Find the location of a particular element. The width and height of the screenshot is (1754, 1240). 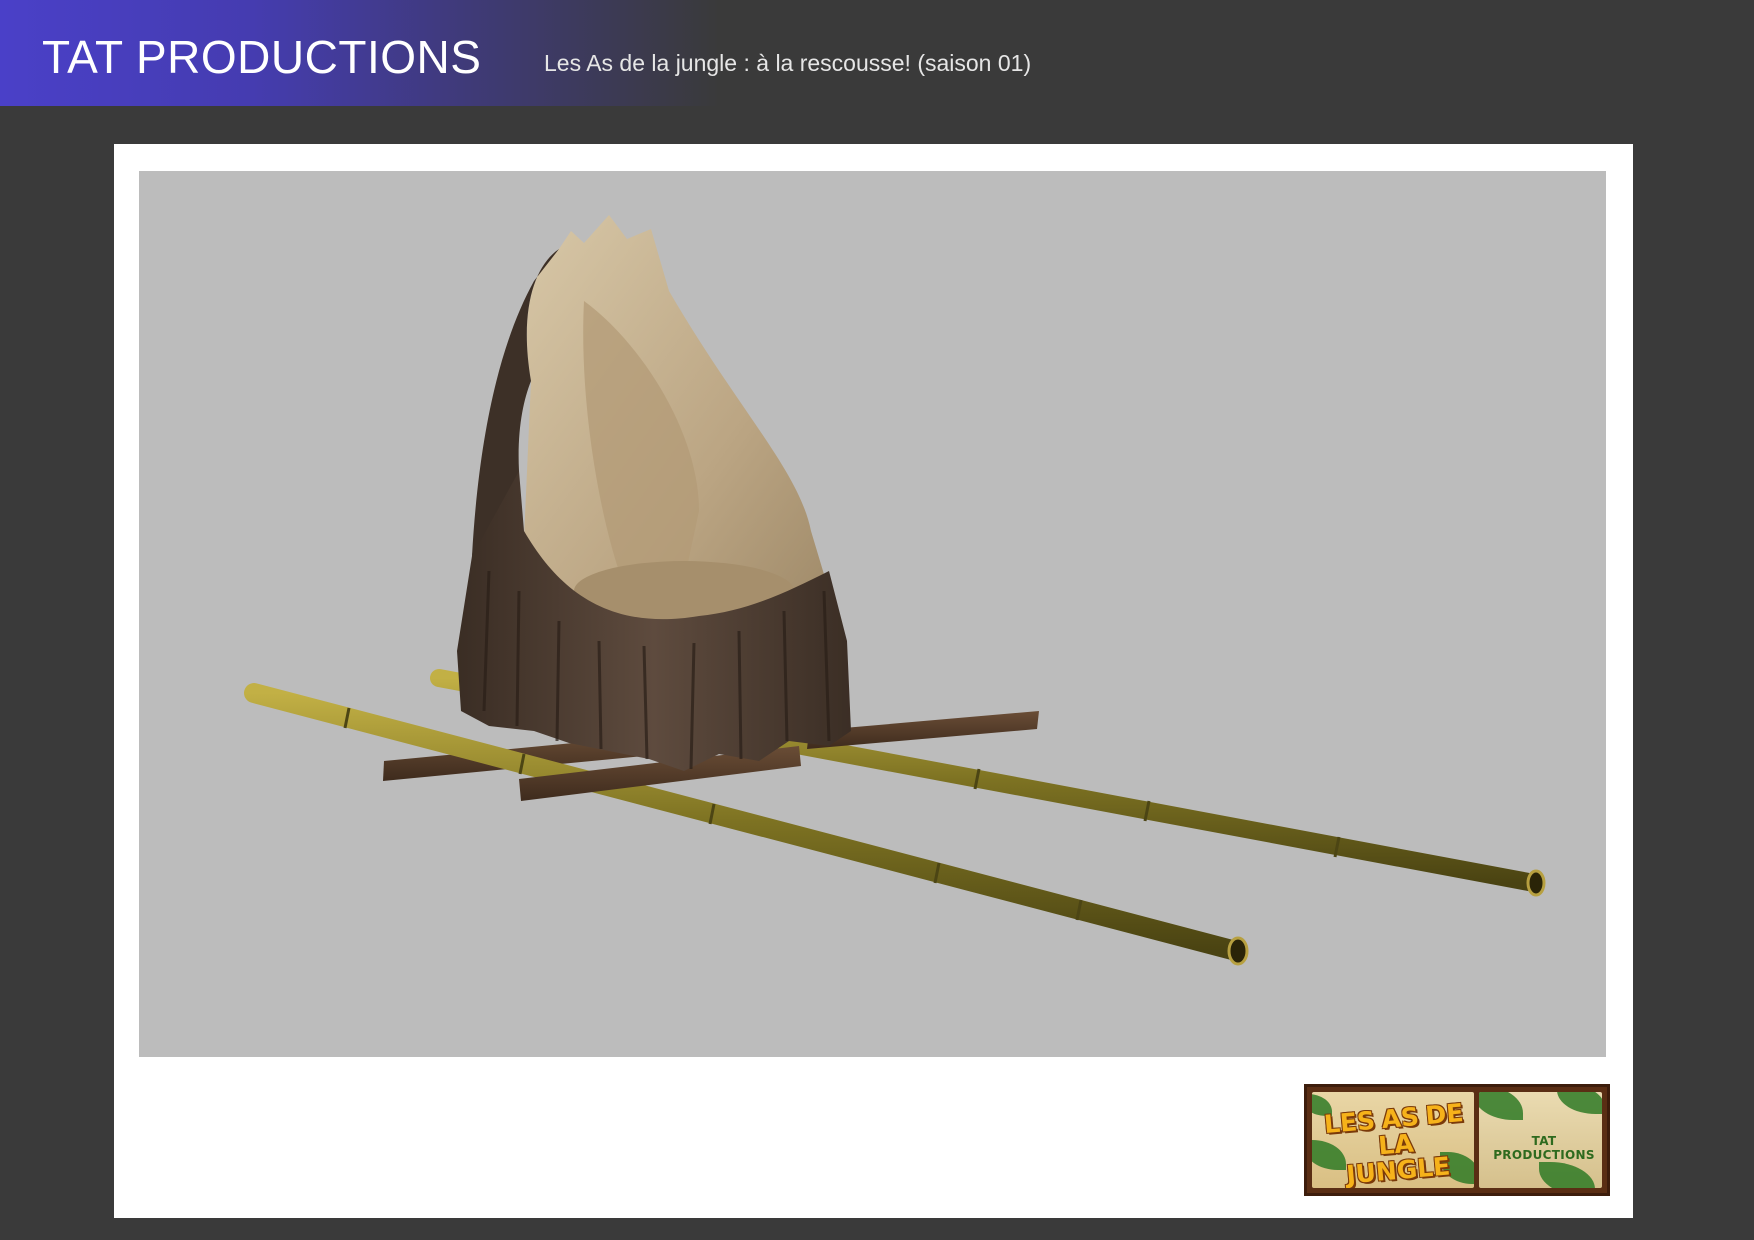

footer-logo-strip: LES AS DE LA JUNGLE TAT PRODUCTIONS is located at coordinates (1457, 1140).